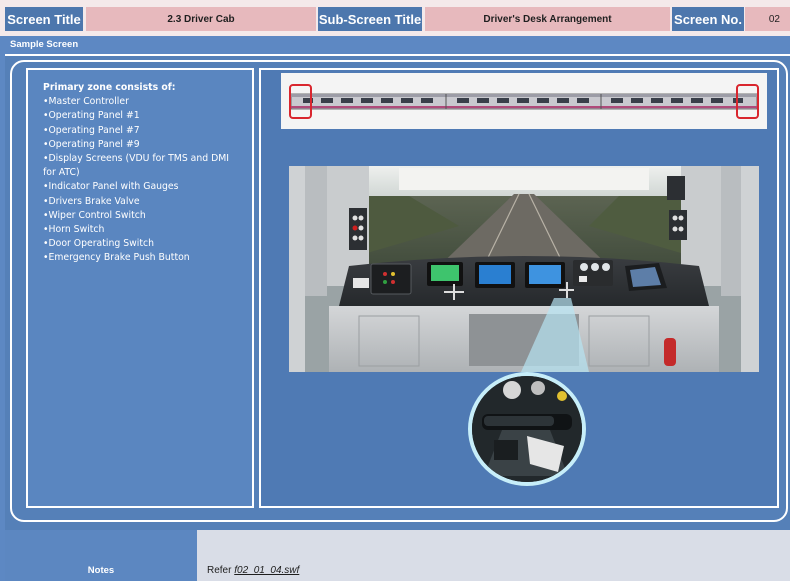  Describe the element at coordinates (91, 201) in the screenshot. I see `primary-zone-item: •Drivers Brake Valve` at that location.